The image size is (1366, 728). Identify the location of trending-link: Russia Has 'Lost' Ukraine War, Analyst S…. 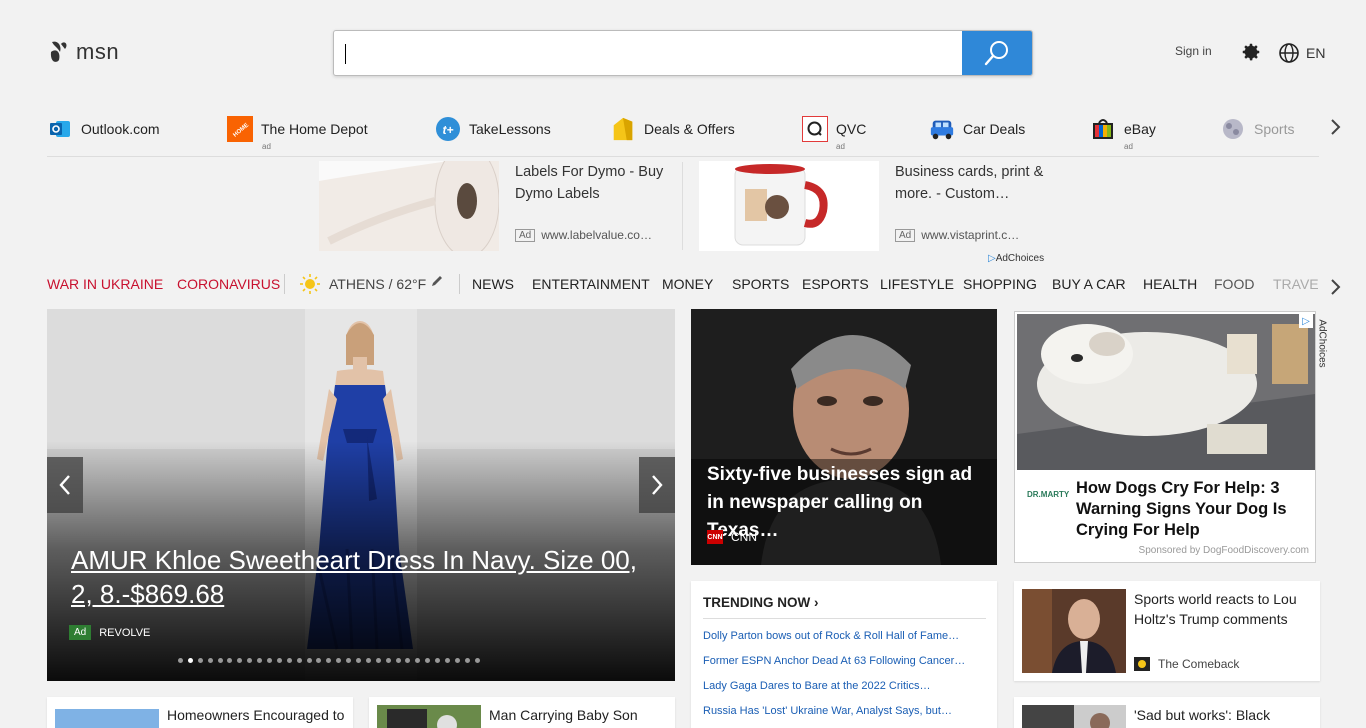
(843, 711).